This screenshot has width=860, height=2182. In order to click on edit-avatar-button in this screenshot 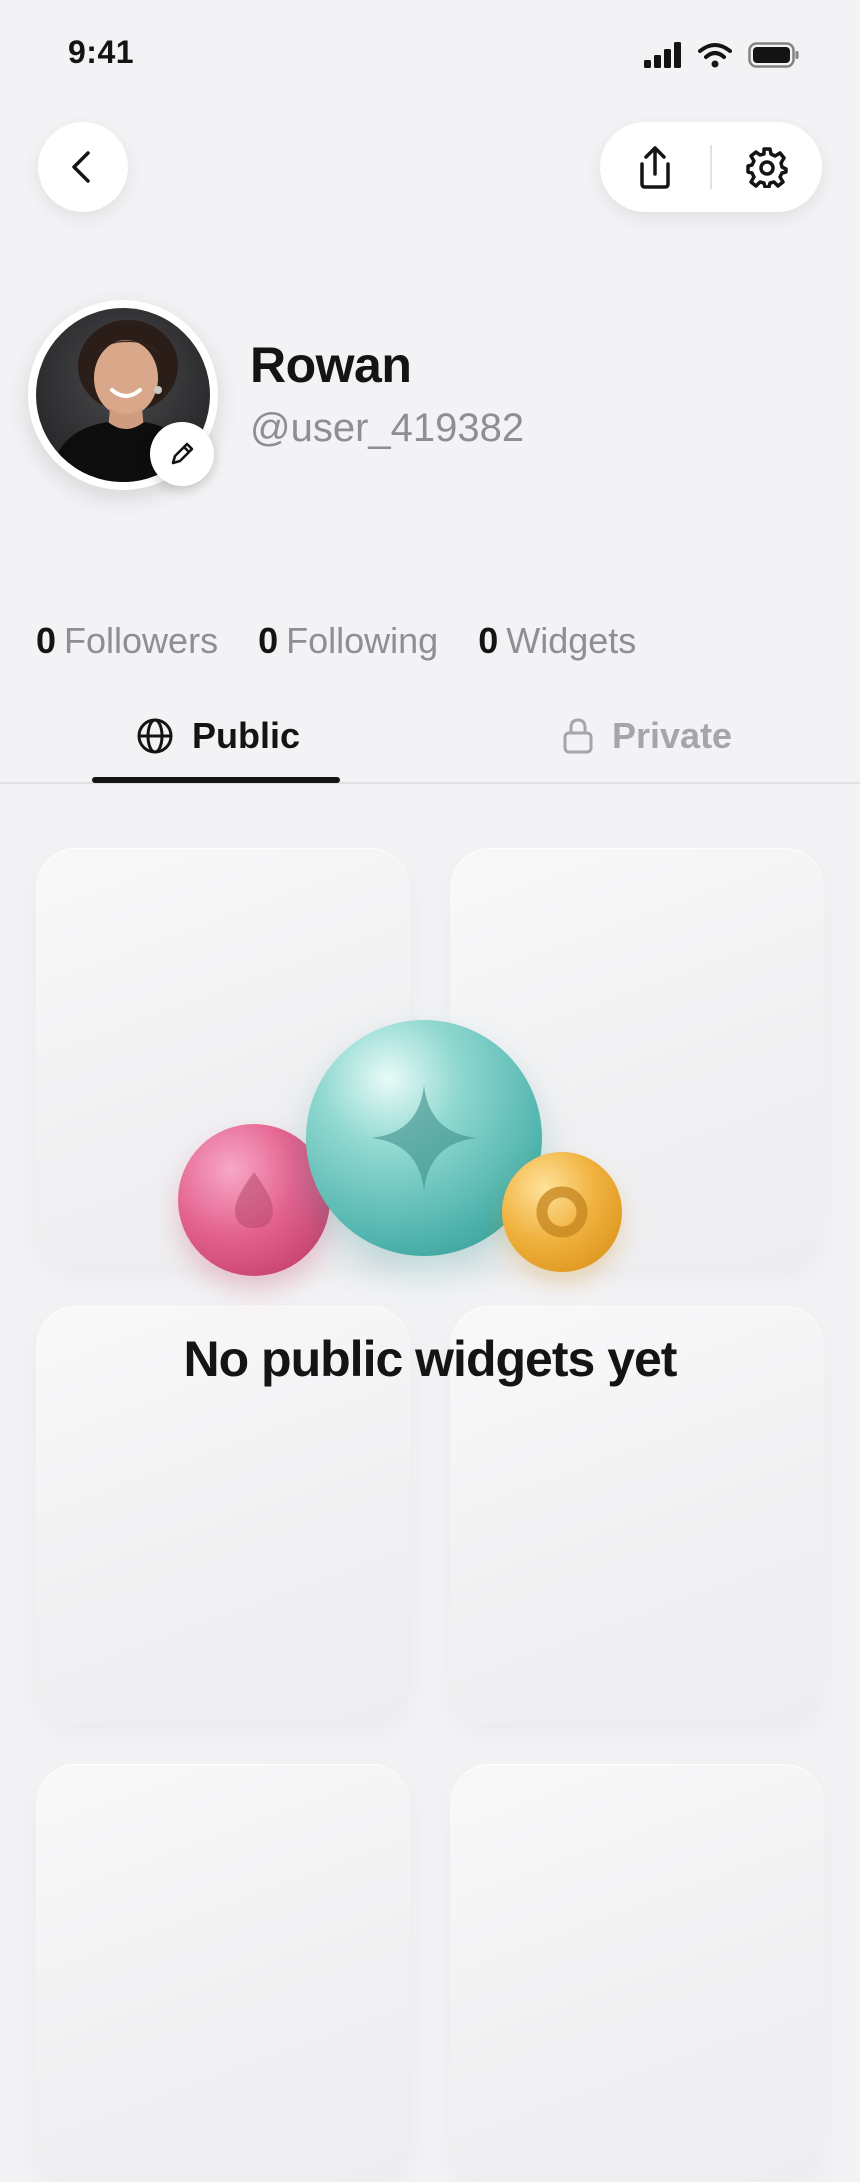, I will do `click(182, 454)`.